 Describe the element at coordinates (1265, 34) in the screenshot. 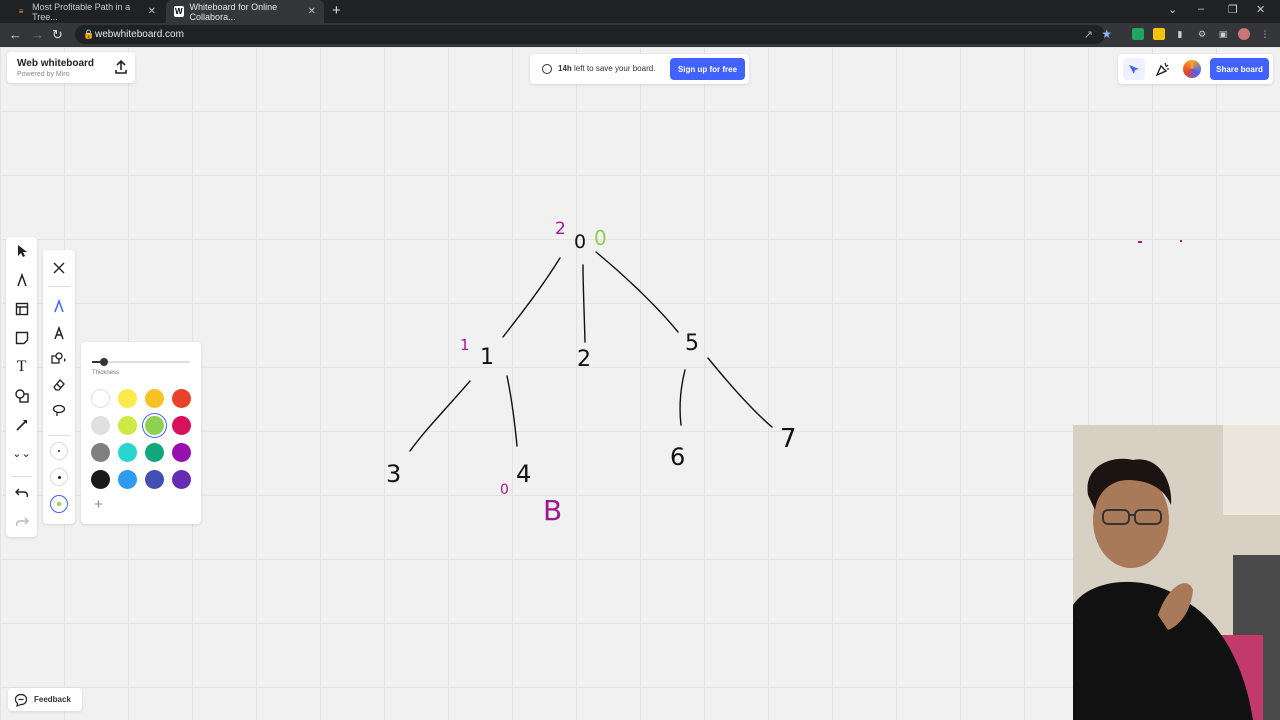

I see `more-icon: ⋮` at that location.